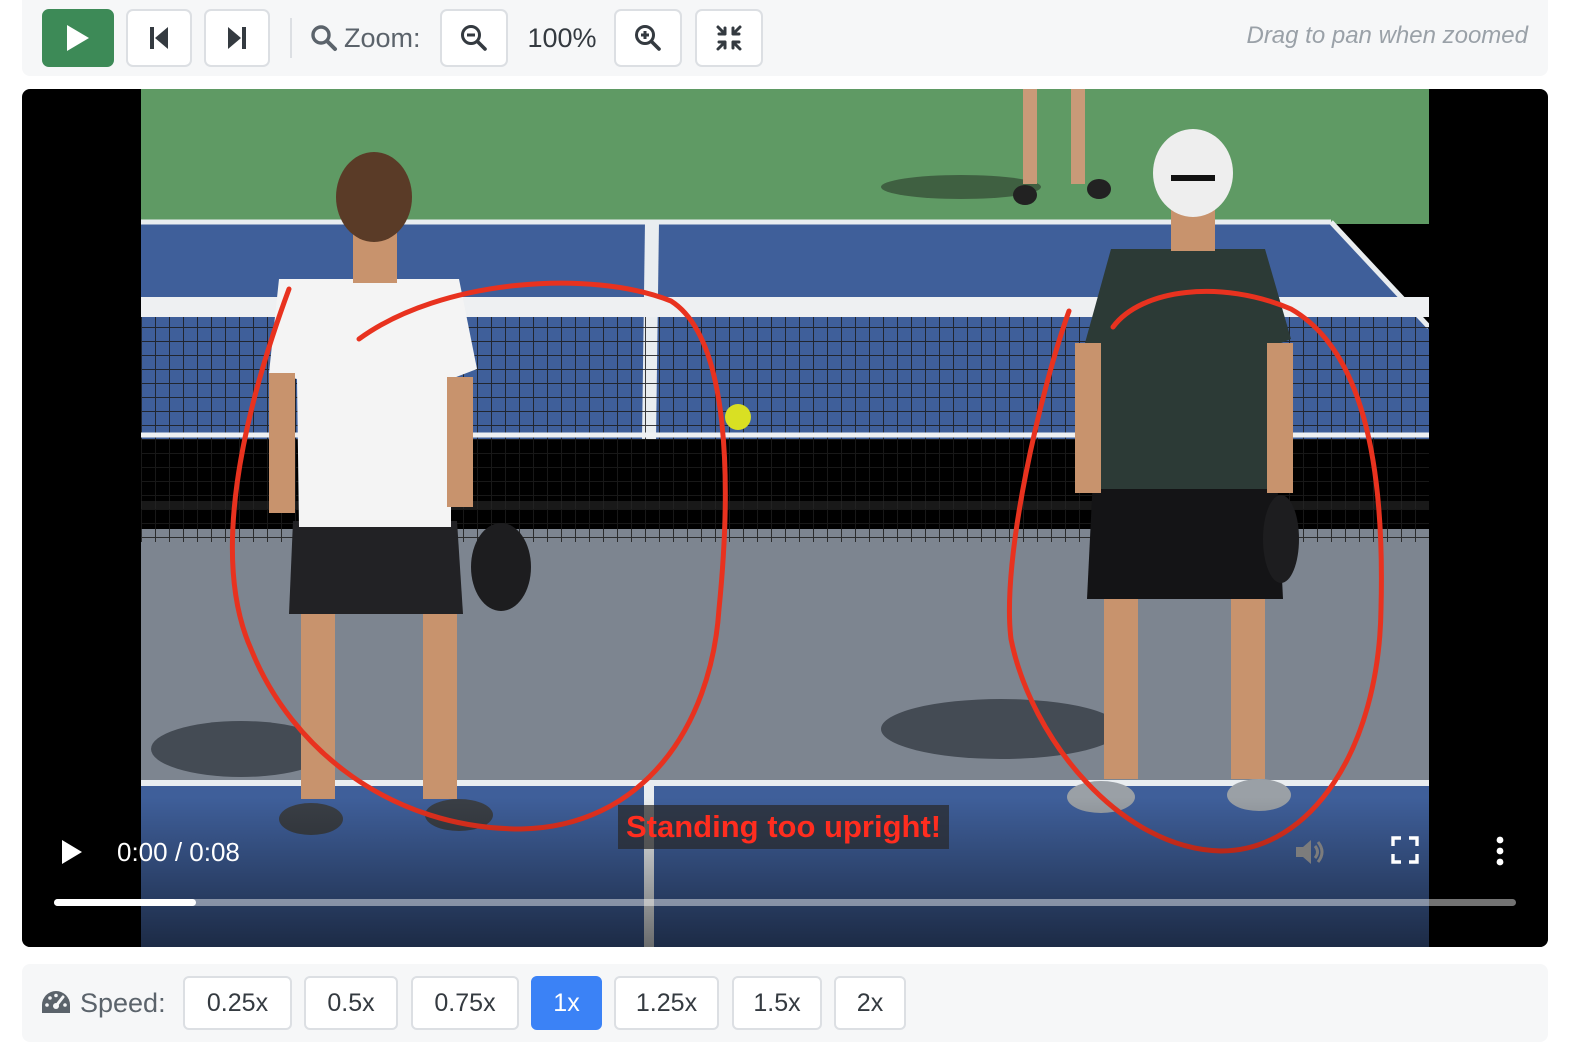 This screenshot has width=1574, height=1056. Describe the element at coordinates (71, 852) in the screenshot. I see `video-play-icon` at that location.